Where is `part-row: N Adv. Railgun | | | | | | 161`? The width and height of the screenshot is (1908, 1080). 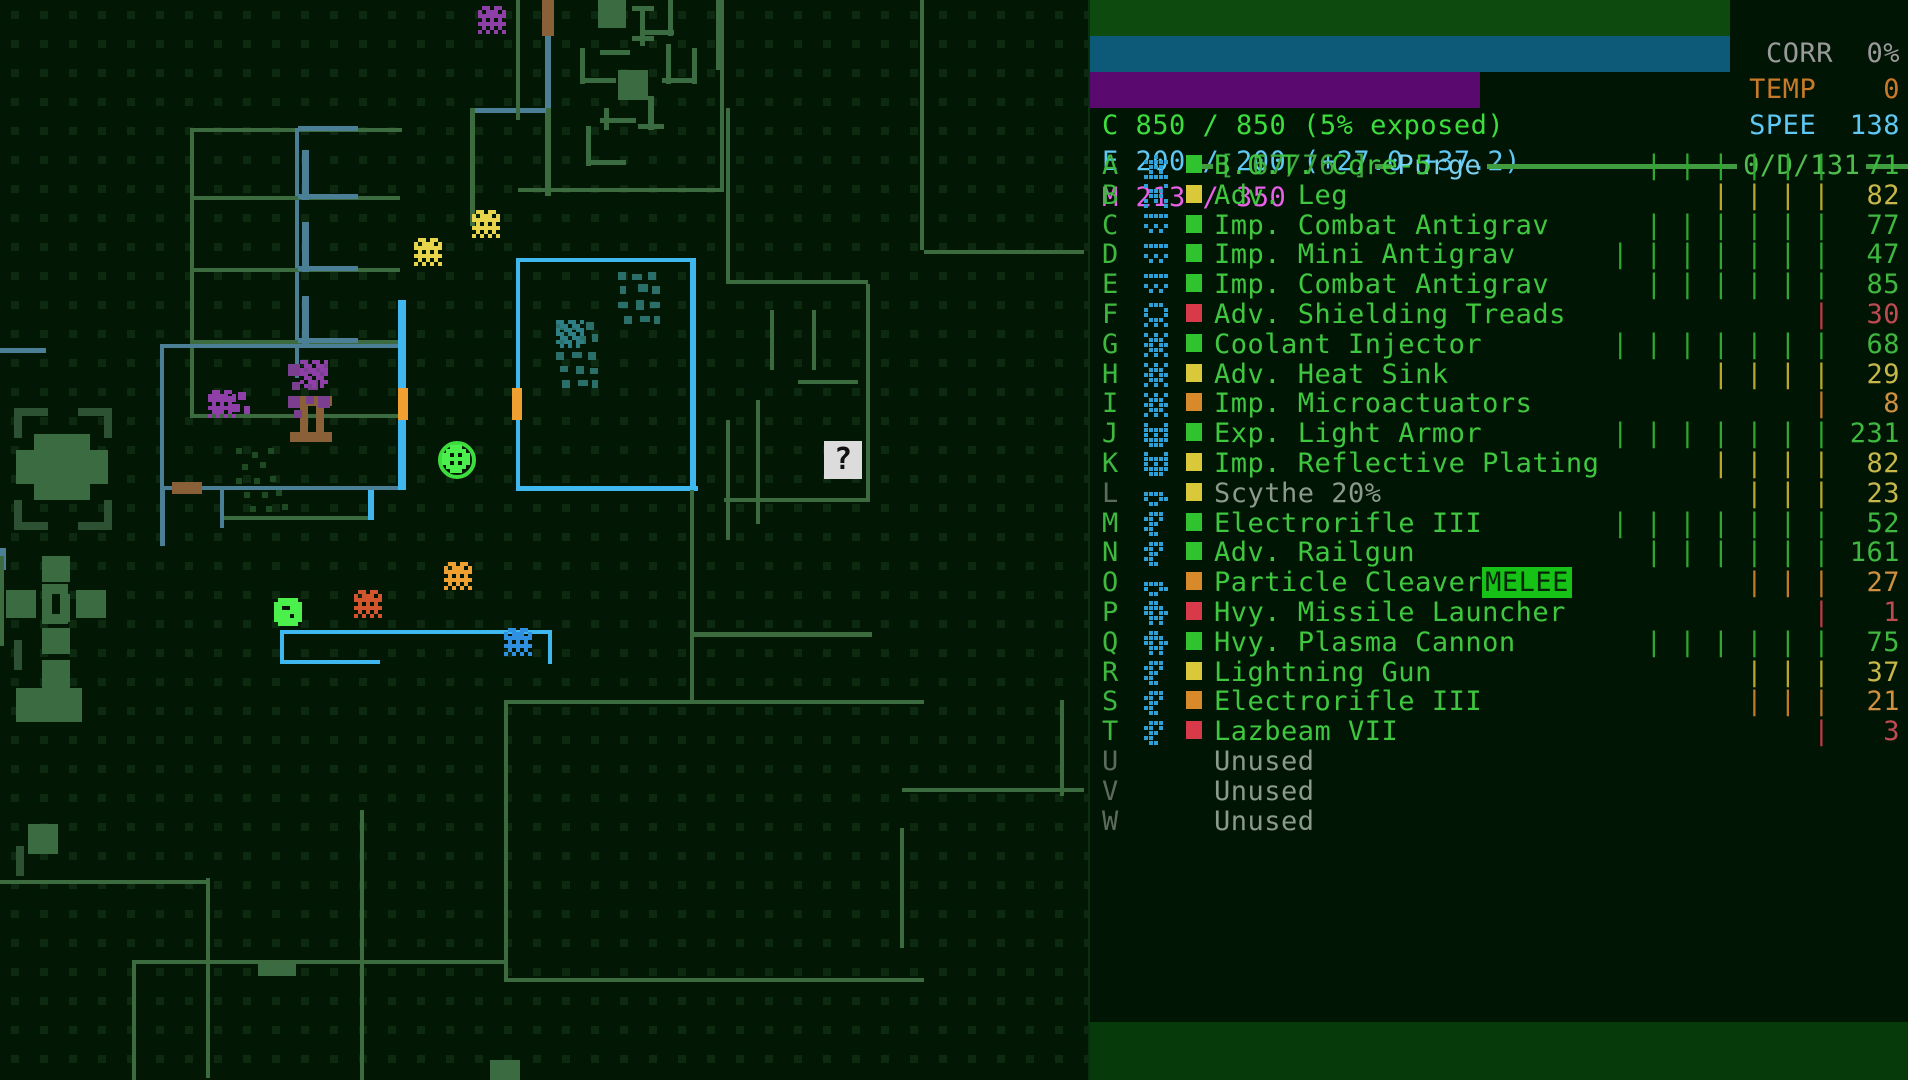 part-row: N Adv. Railgun | | | | | | 161 is located at coordinates (1499, 551).